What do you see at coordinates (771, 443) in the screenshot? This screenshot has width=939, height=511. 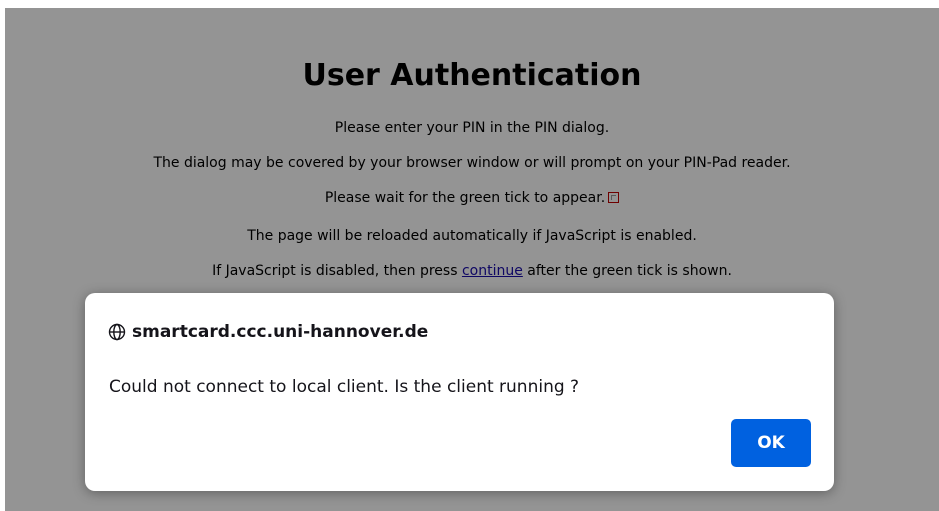 I see `ok-button: OK` at bounding box center [771, 443].